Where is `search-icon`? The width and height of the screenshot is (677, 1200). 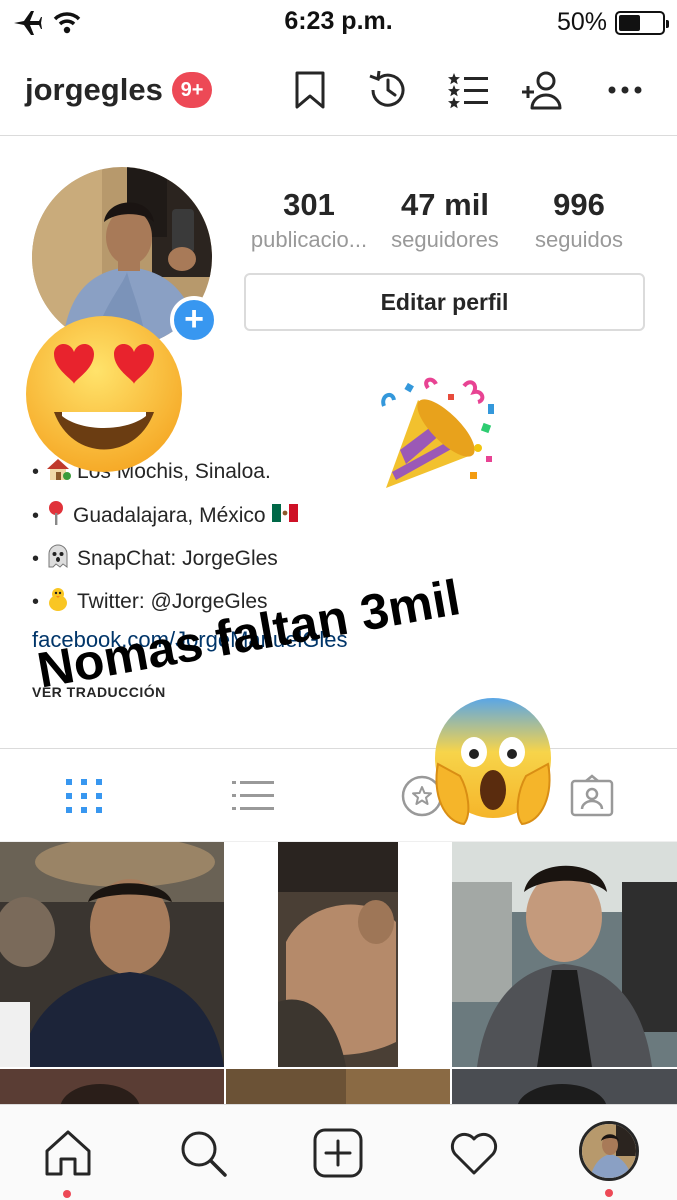 search-icon is located at coordinates (203, 1153).